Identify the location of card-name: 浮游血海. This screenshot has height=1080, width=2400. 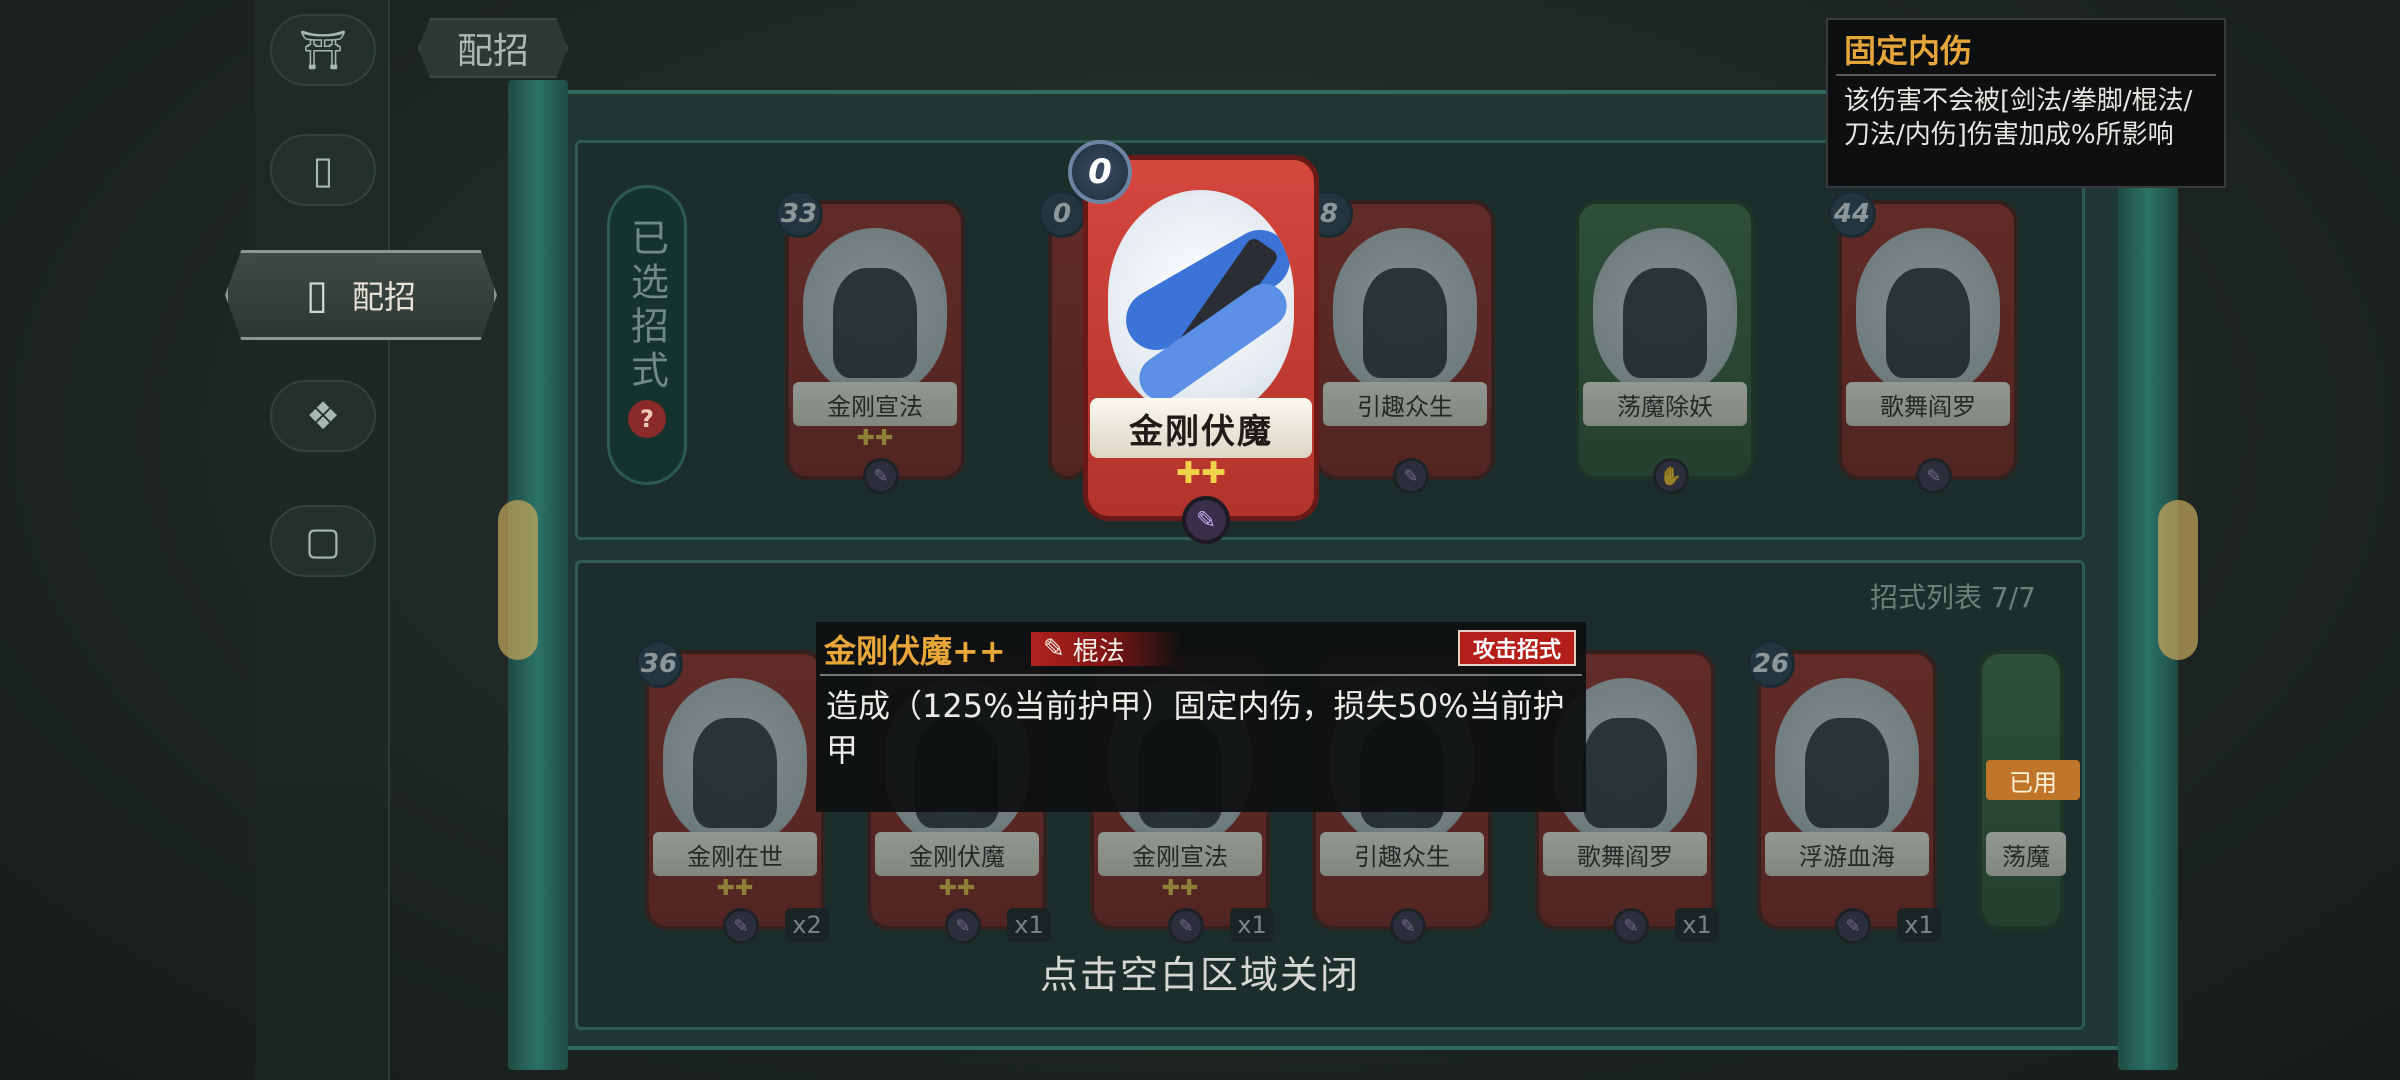
(1847, 854).